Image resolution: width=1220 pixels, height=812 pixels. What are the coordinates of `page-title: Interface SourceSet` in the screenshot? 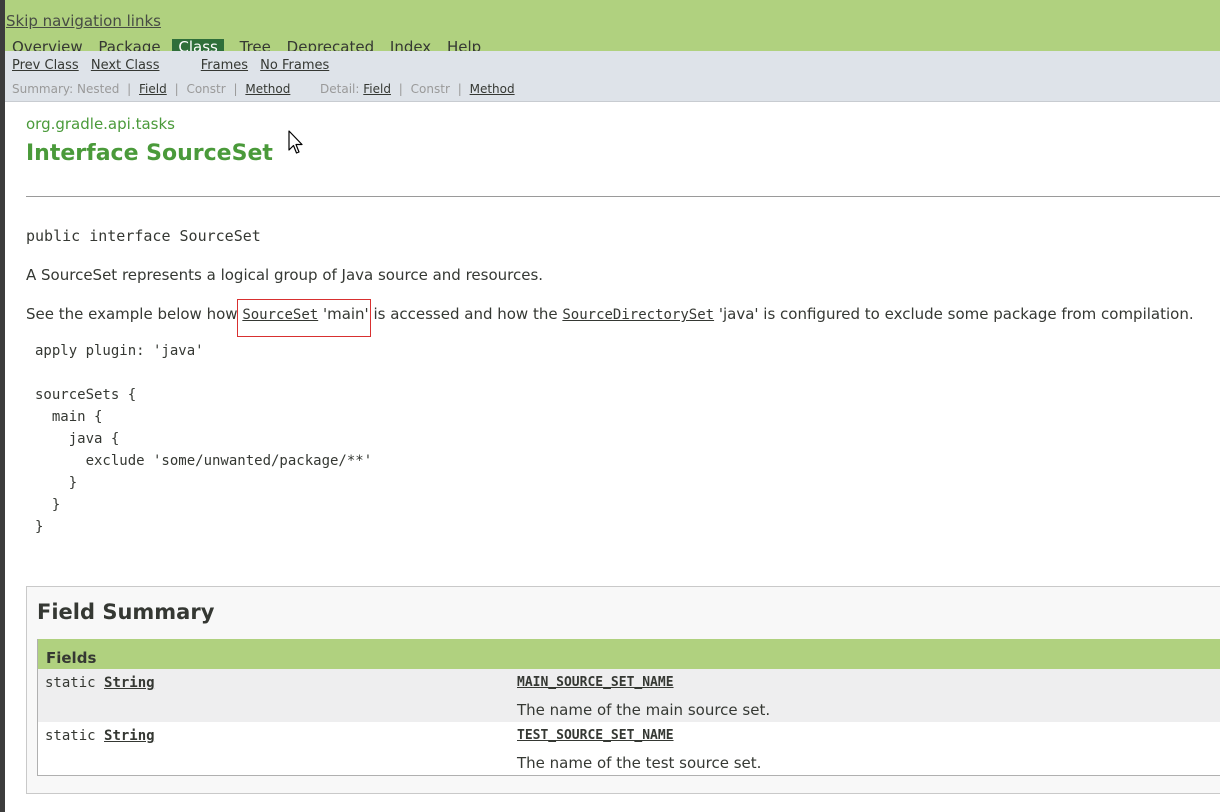 It's located at (149, 153).